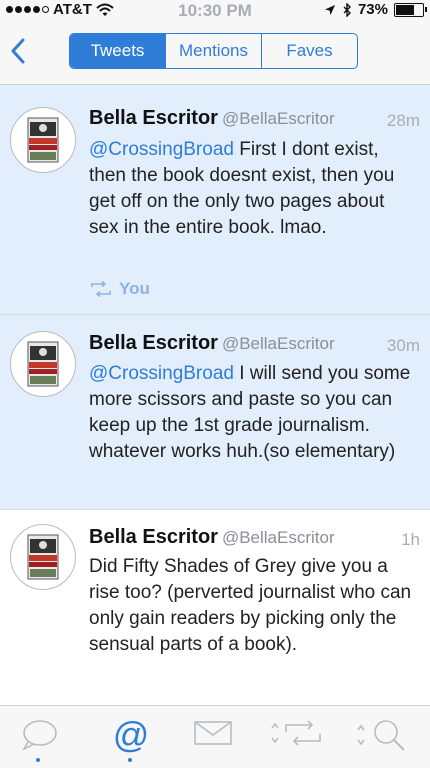 This screenshot has height=768, width=430. Describe the element at coordinates (117, 51) in the screenshot. I see `tab-tweets: Tweets` at that location.